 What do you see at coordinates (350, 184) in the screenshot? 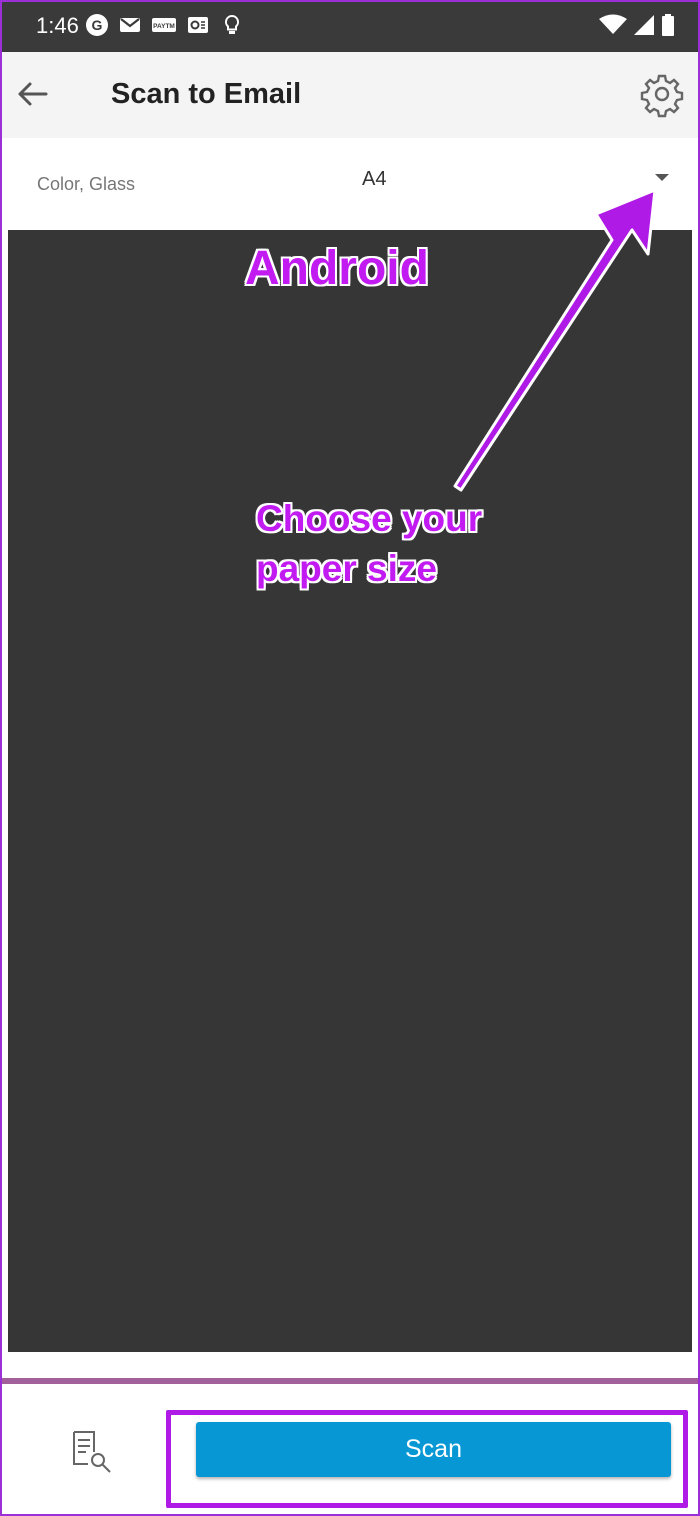
I see `scan-options-row: Color, Glass A4` at bounding box center [350, 184].